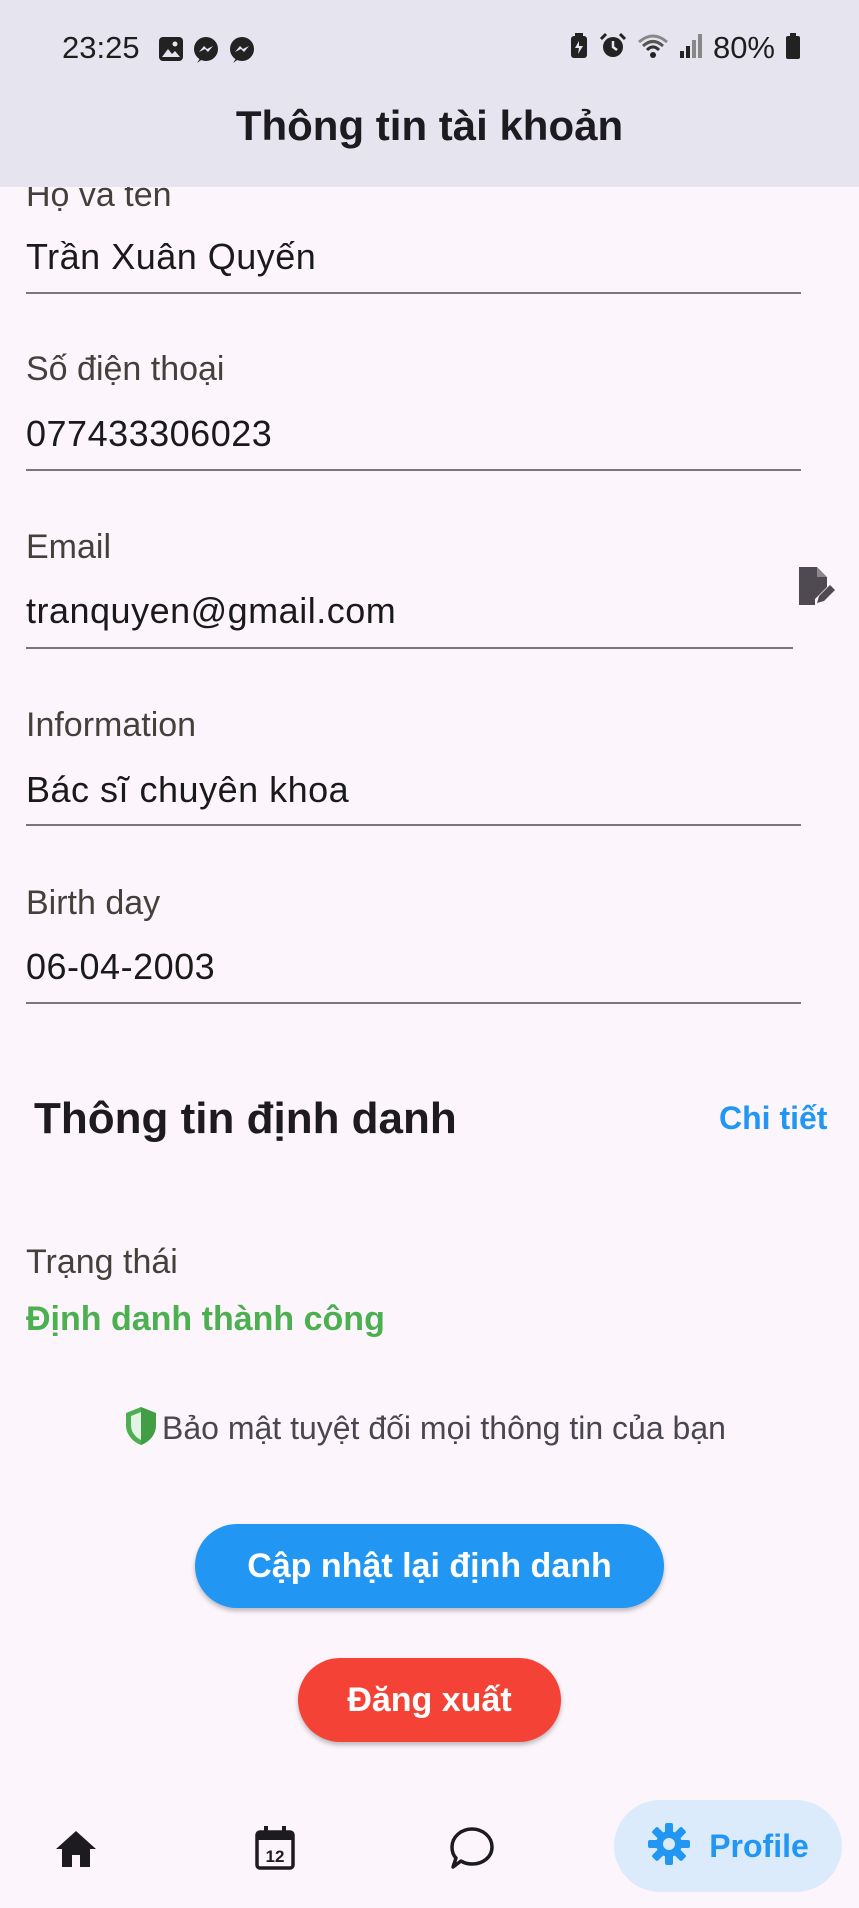 The height and width of the screenshot is (1908, 859). What do you see at coordinates (429, 1700) in the screenshot?
I see `logout-button: Đăng xuất` at bounding box center [429, 1700].